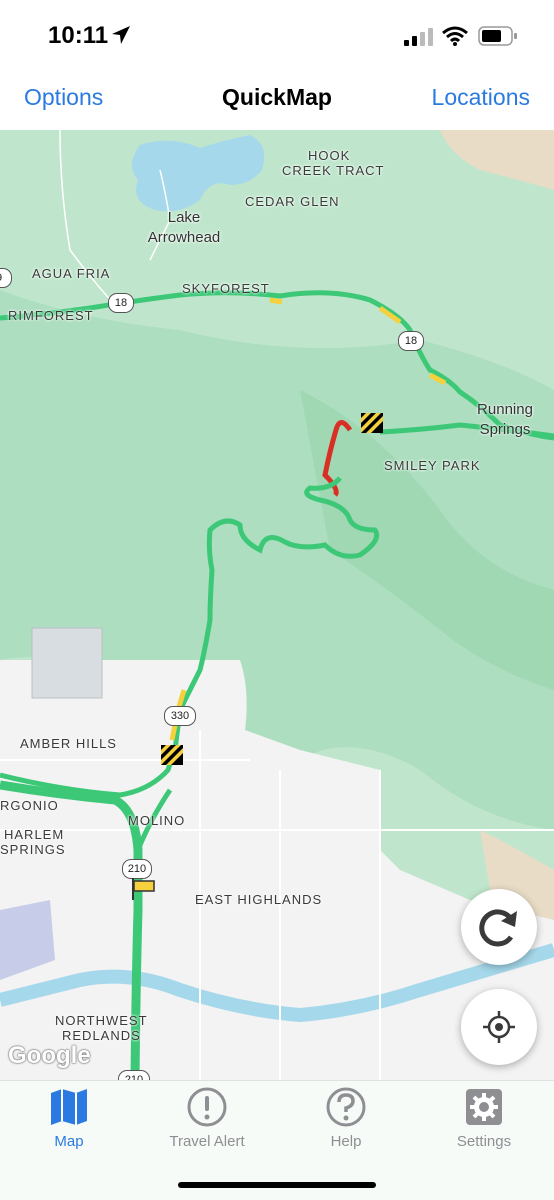 This screenshot has width=554, height=1200. What do you see at coordinates (292, 201) in the screenshot?
I see `place-label: CEDAR GLEN` at bounding box center [292, 201].